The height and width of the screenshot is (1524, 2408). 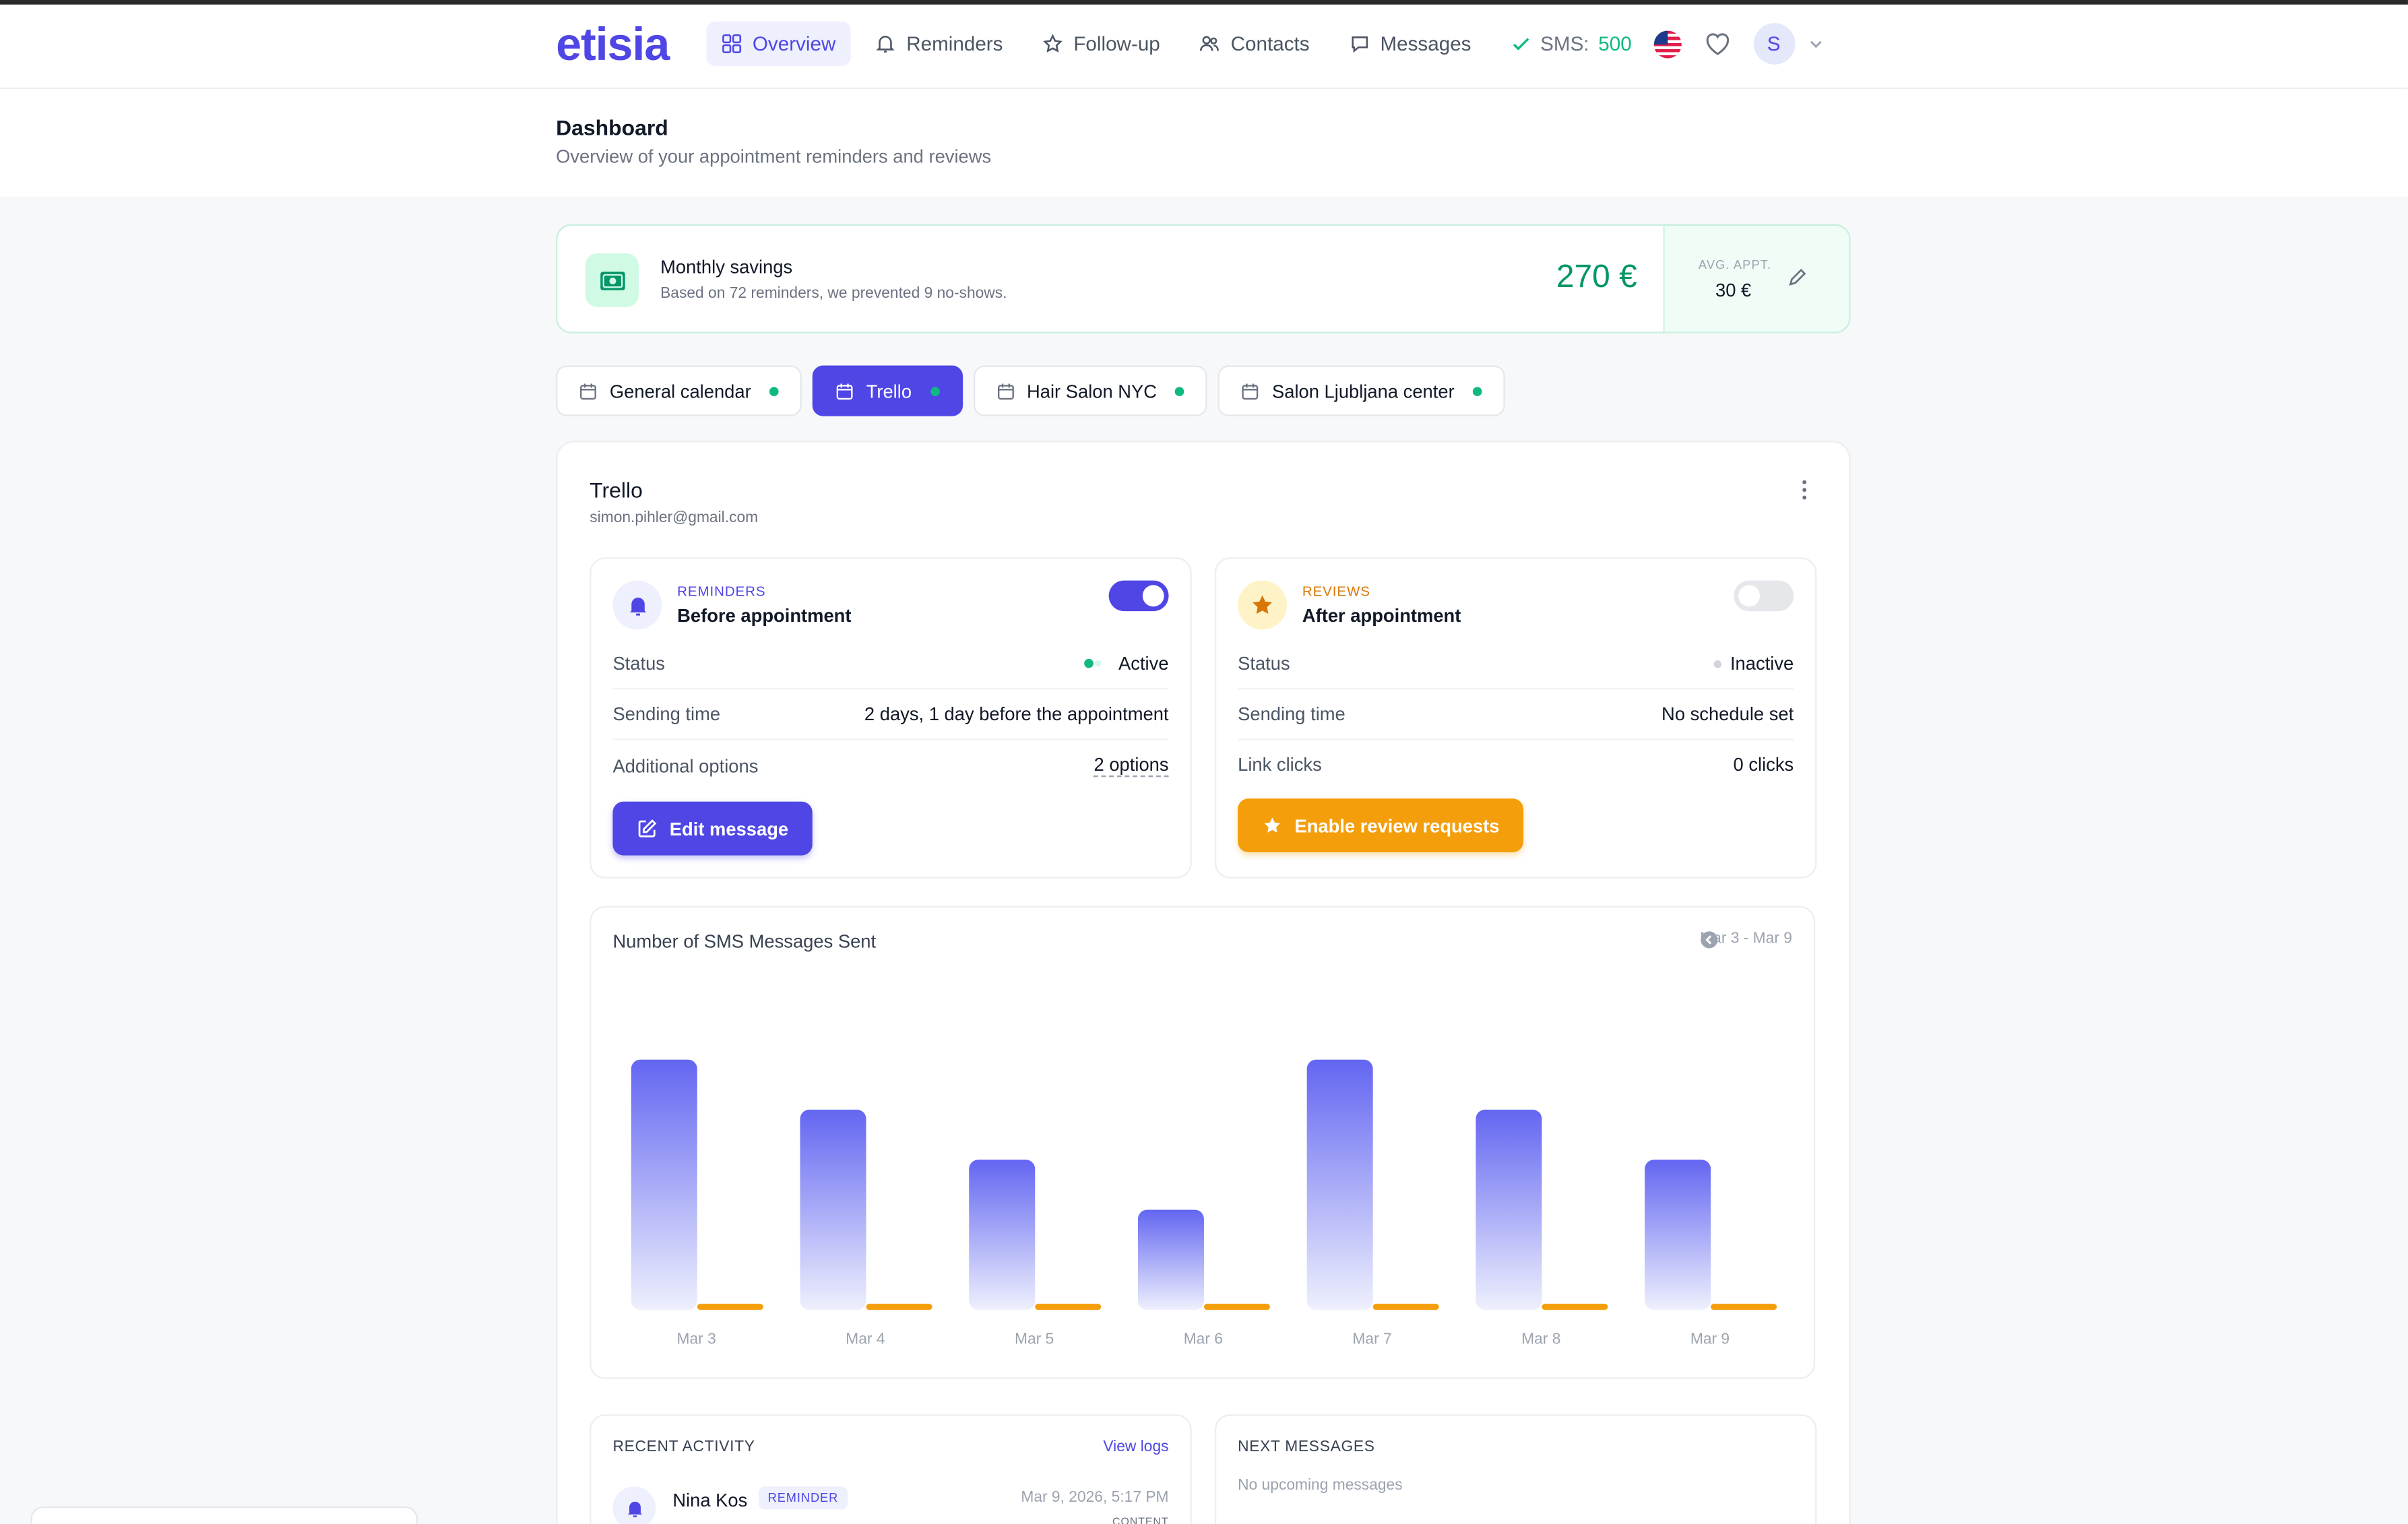 I want to click on link-clicks-row: Link clicks 0 clicks, so click(x=1516, y=763).